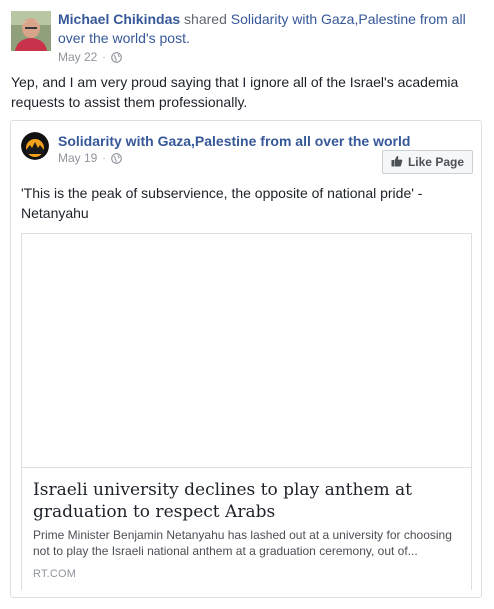 Image resolution: width=494 pixels, height=609 pixels. Describe the element at coordinates (119, 19) in the screenshot. I see `author-name: Michael Chikindas` at that location.